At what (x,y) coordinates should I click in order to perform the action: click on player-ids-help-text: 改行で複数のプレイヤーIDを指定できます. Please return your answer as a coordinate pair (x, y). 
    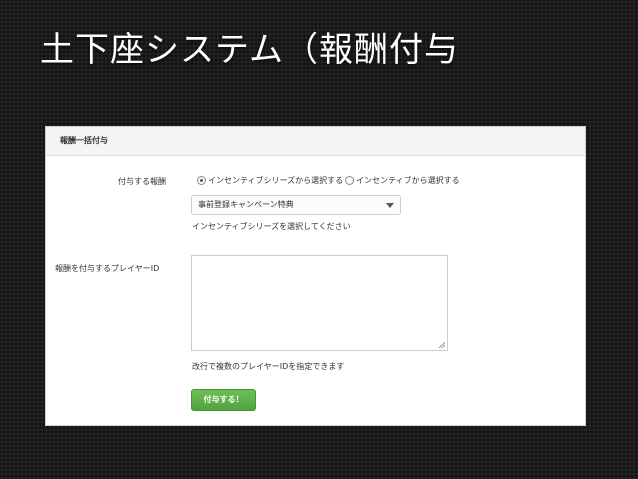
    Looking at the image, I should click on (268, 366).